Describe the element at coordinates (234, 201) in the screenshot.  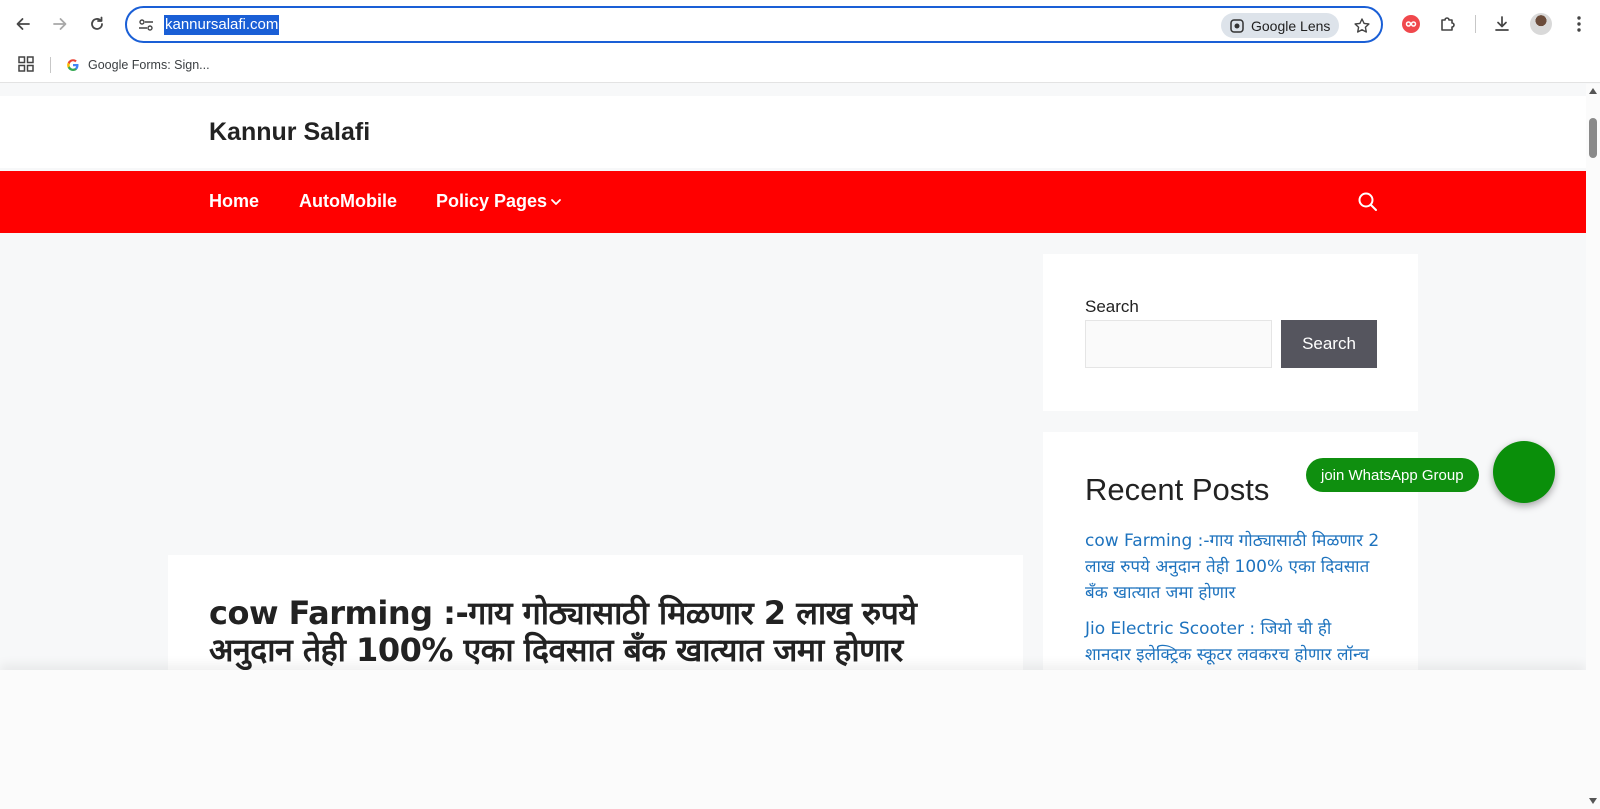
I see `nav-home: Home` at that location.